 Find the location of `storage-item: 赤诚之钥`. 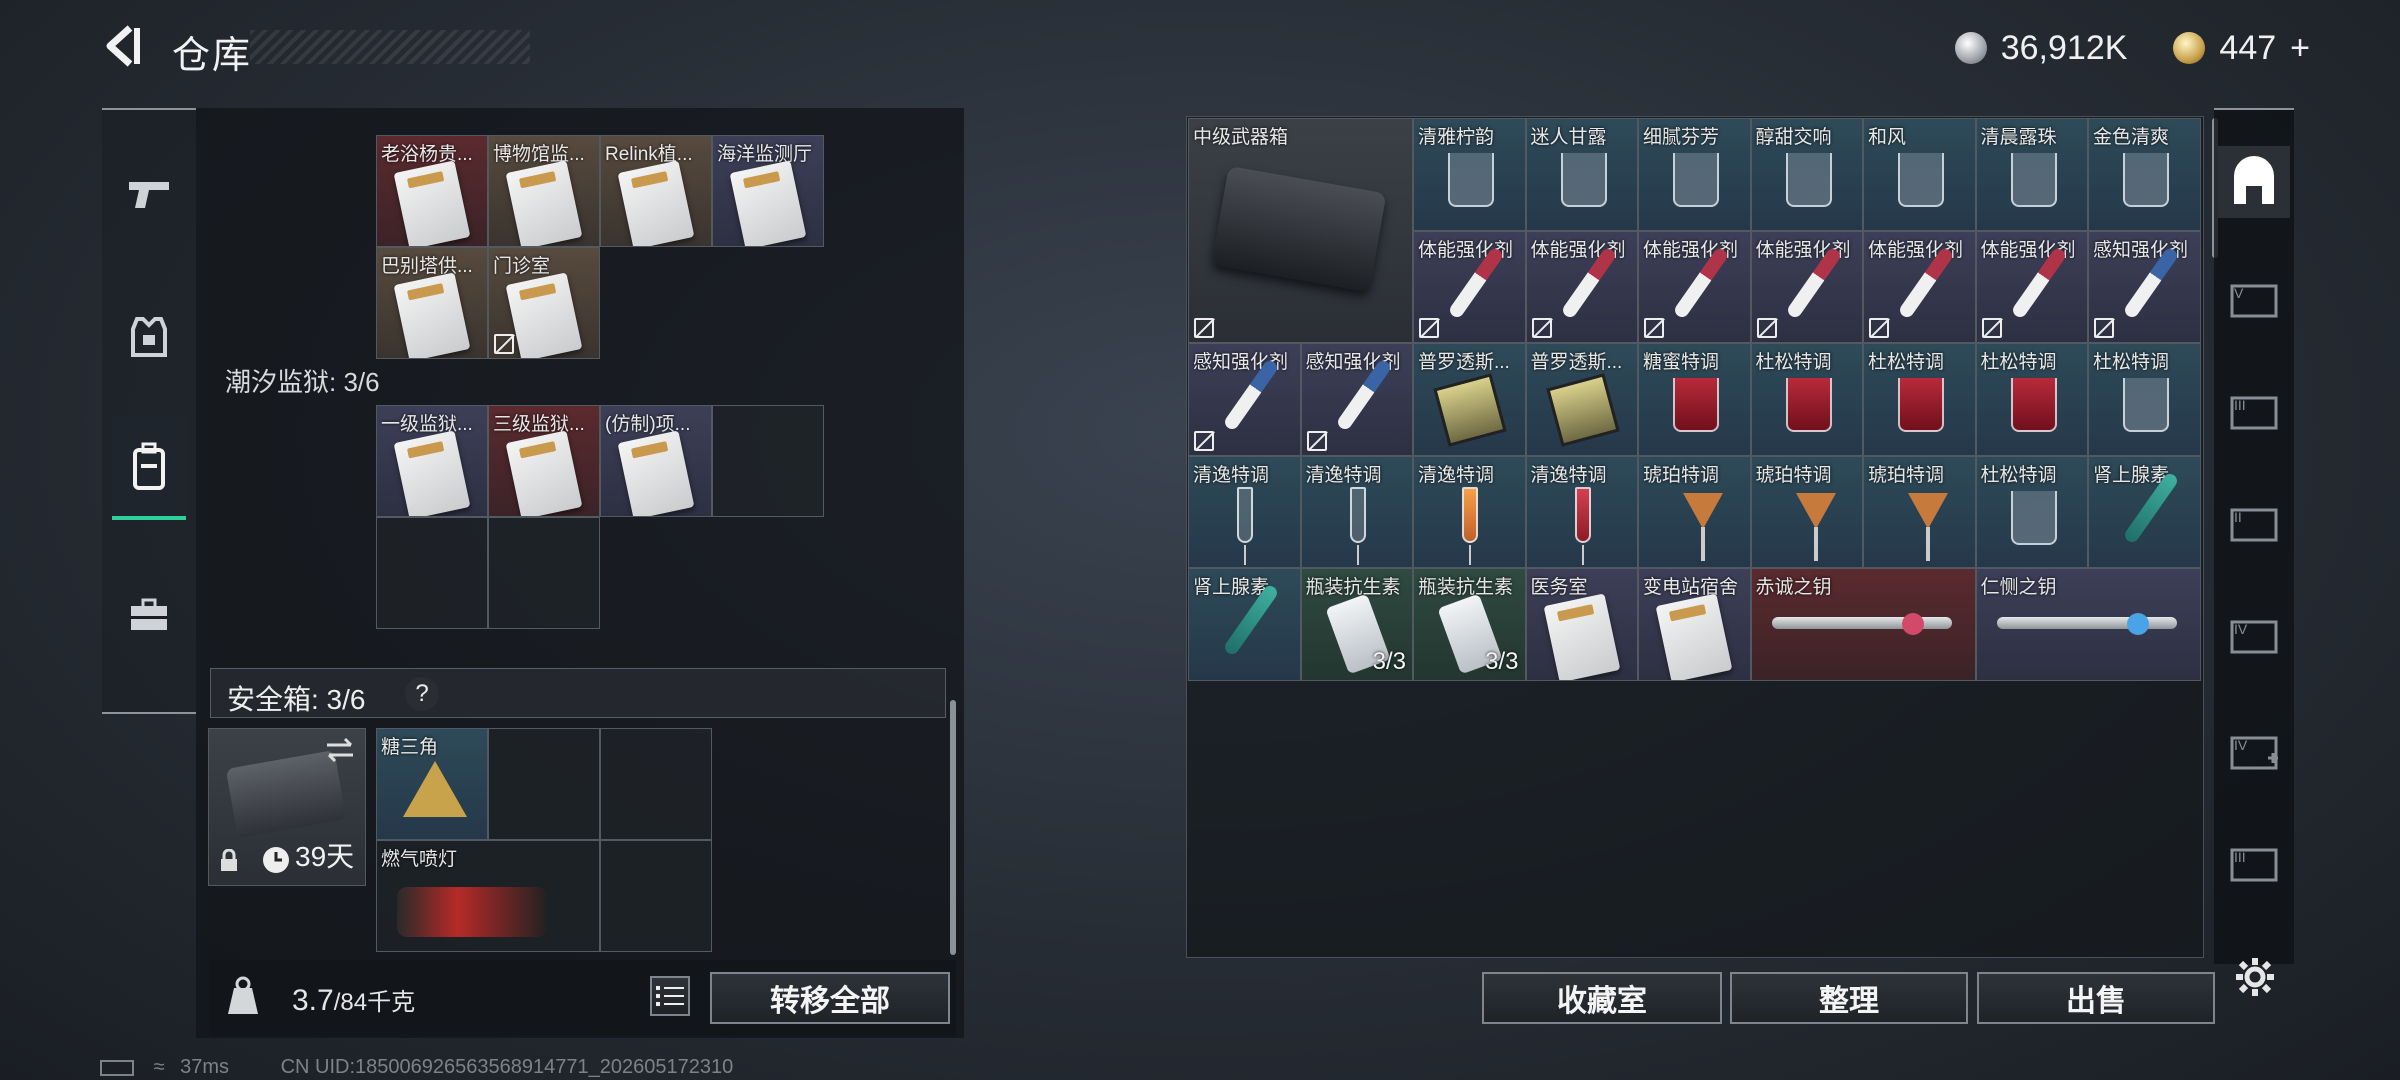

storage-item: 赤诚之钥 is located at coordinates (1863, 624).